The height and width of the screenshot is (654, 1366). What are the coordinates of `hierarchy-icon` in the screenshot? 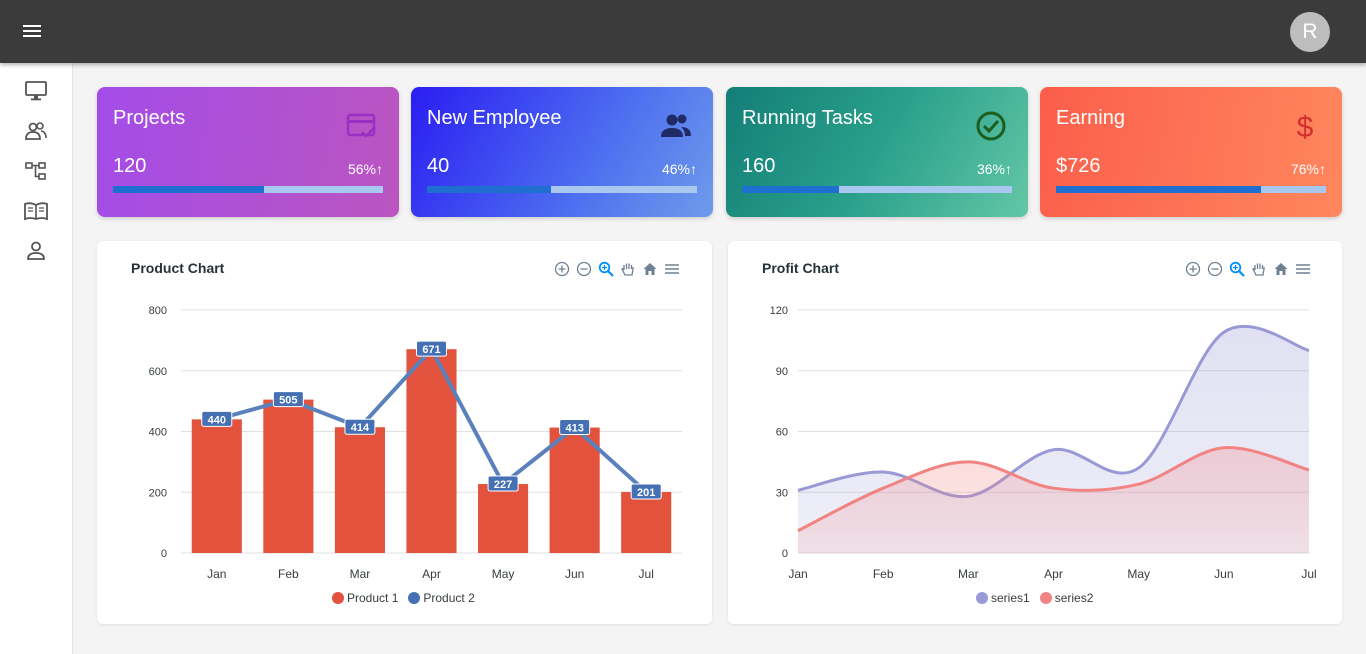 It's located at (35, 171).